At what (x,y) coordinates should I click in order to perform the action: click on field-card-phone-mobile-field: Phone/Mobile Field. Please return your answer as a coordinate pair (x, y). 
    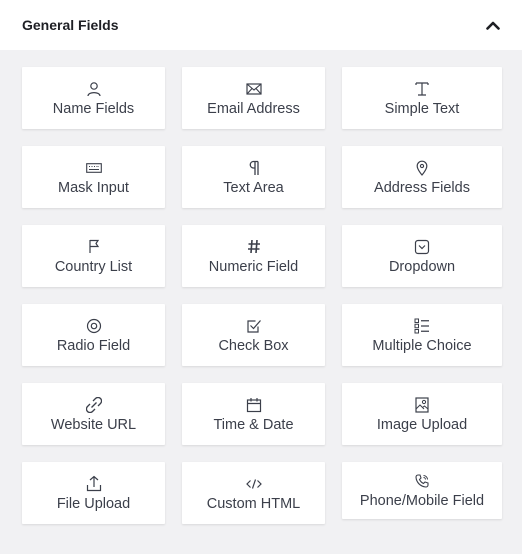
    Looking at the image, I should click on (422, 490).